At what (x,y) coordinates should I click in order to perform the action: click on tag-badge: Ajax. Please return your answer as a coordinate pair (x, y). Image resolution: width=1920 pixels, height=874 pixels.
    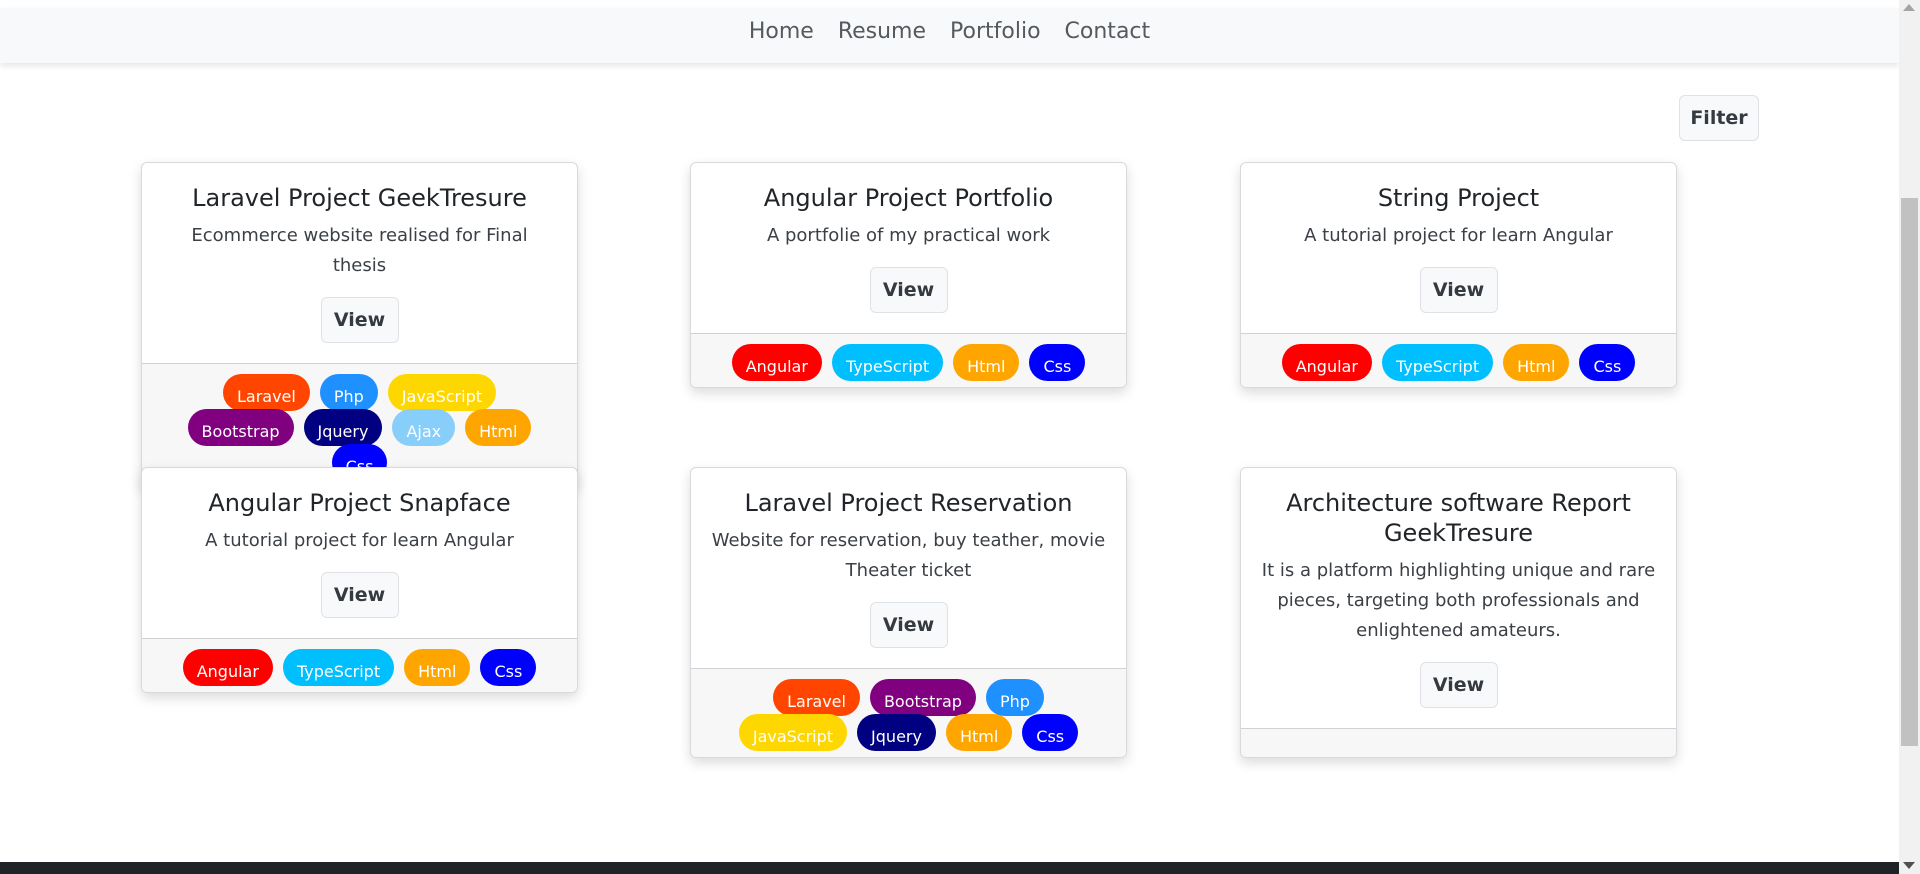
    Looking at the image, I should click on (424, 427).